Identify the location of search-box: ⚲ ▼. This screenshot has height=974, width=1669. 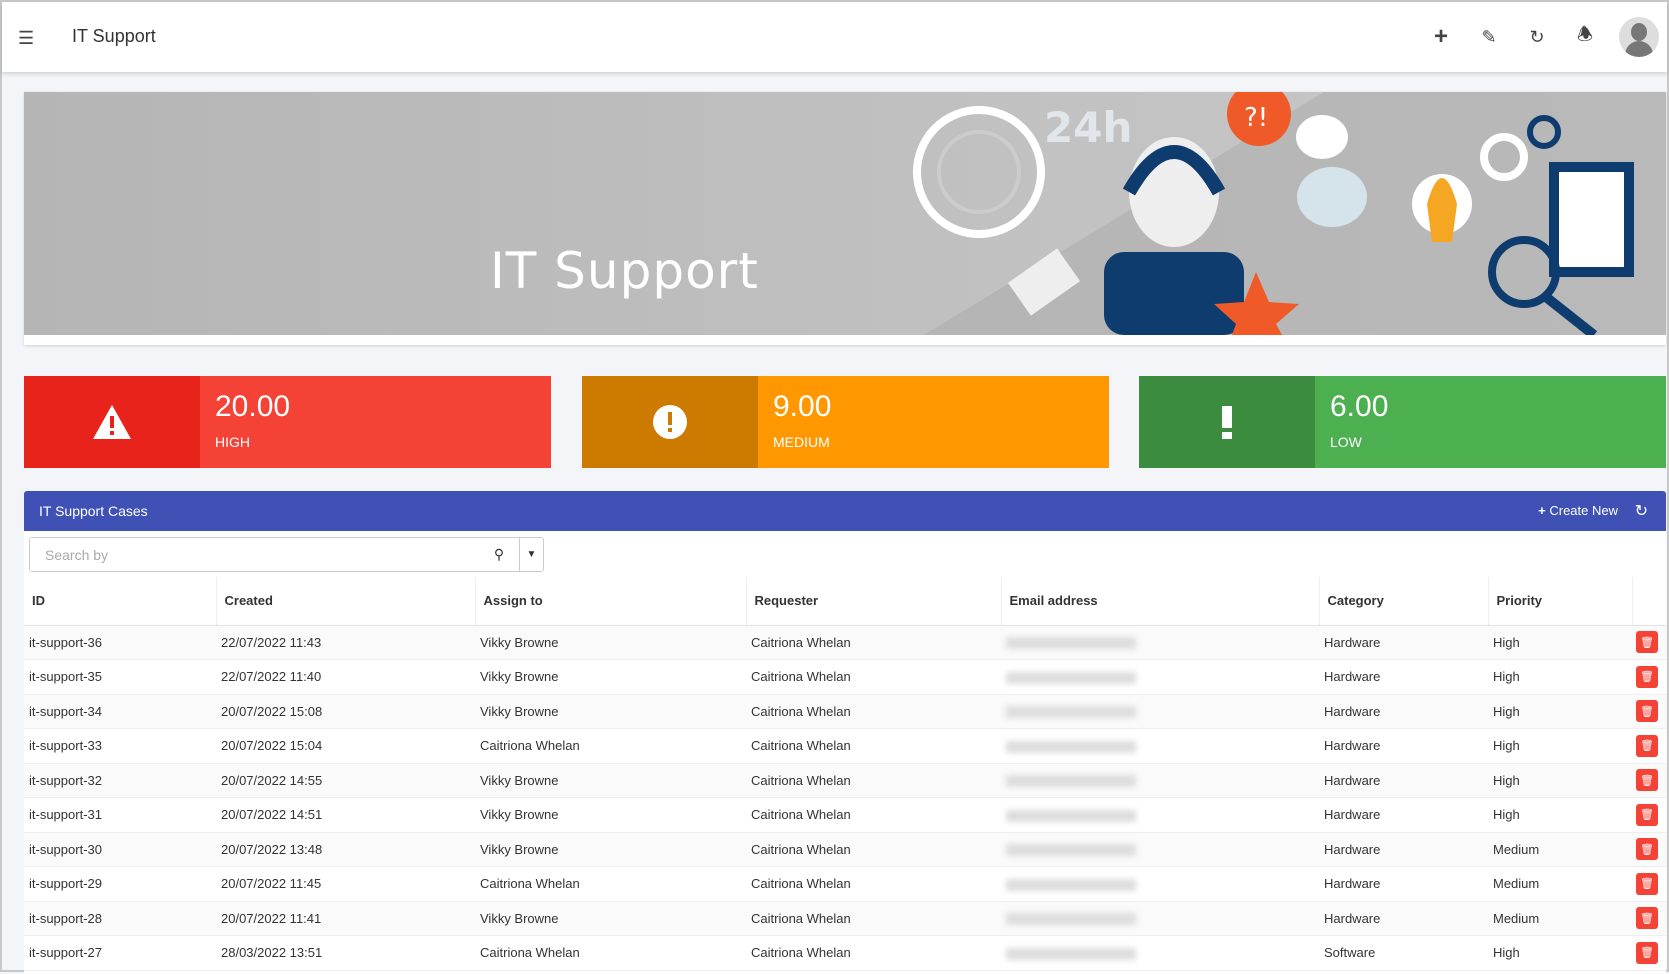
(286, 554).